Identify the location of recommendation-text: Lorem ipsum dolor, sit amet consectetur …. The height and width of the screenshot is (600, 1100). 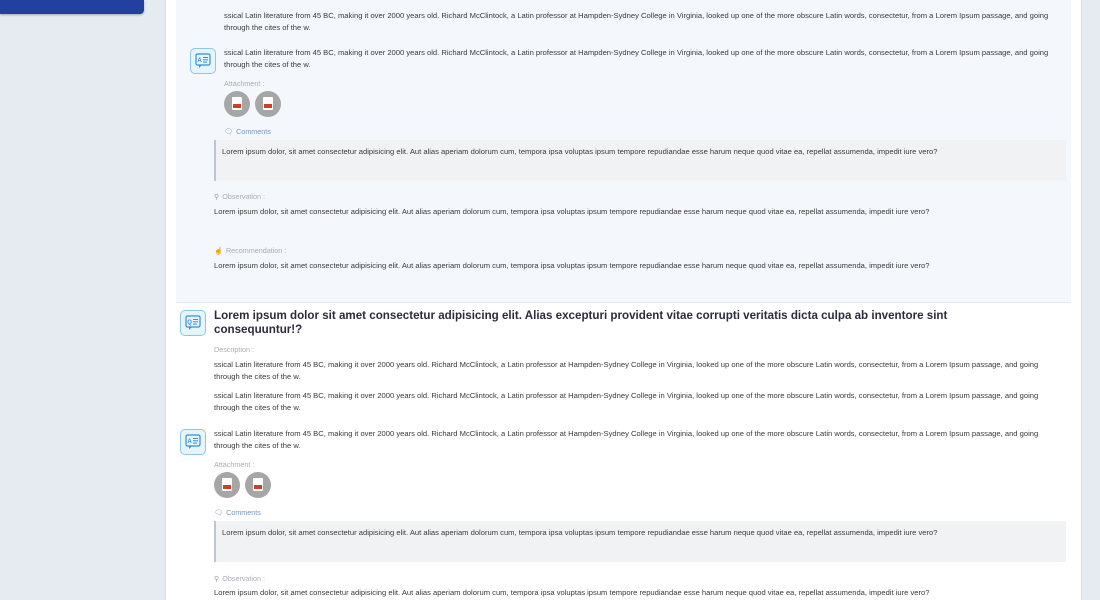
(572, 265).